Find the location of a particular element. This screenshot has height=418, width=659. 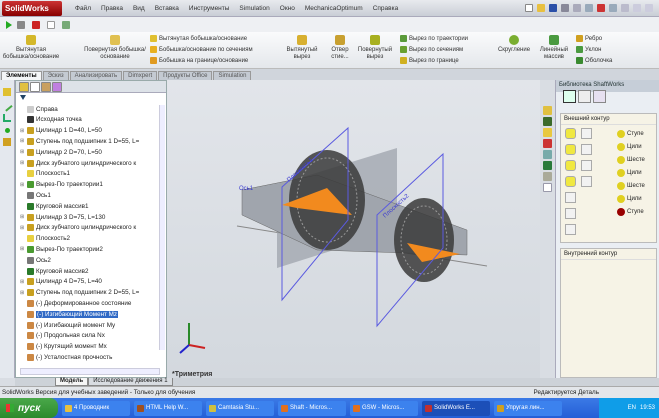

tree-horizontal-scrollbar is located at coordinates (90, 371).